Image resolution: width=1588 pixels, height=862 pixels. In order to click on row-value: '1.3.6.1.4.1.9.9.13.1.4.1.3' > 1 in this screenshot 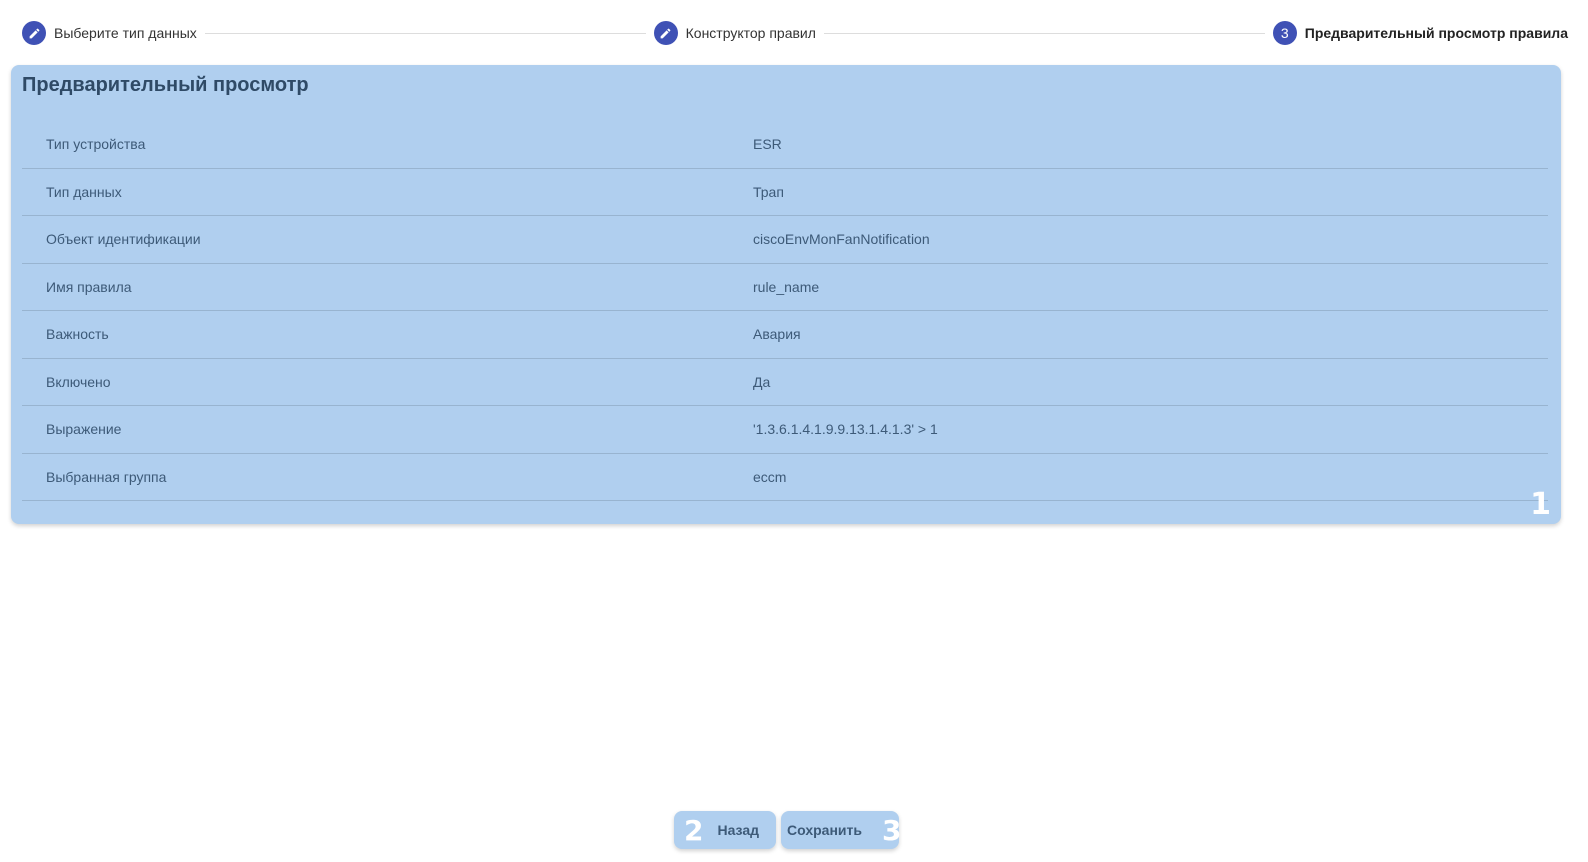, I will do `click(845, 429)`.